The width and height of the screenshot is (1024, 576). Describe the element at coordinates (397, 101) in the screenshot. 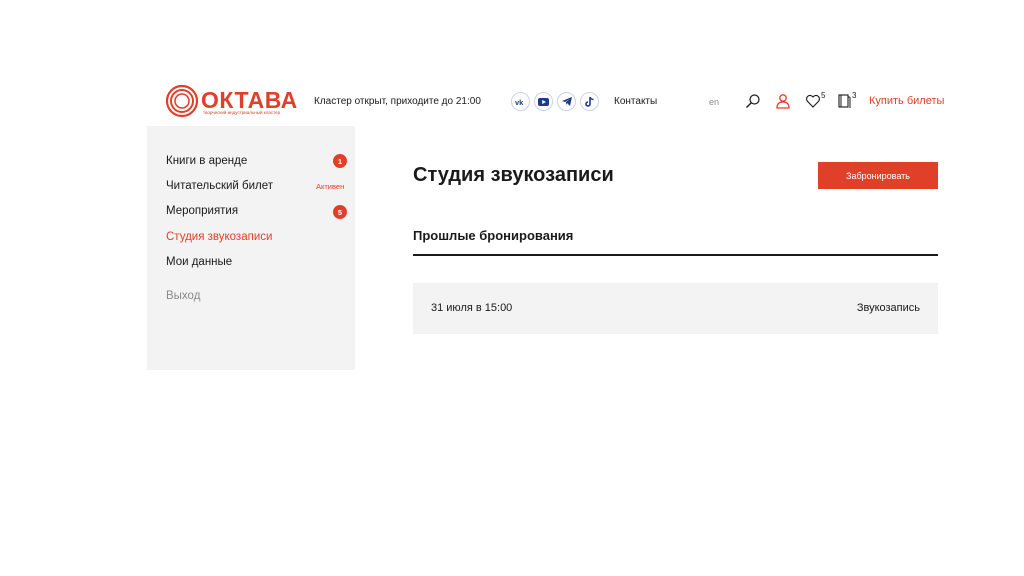

I see `open-status-text: Кластер открыт, приходите до 21:00` at that location.